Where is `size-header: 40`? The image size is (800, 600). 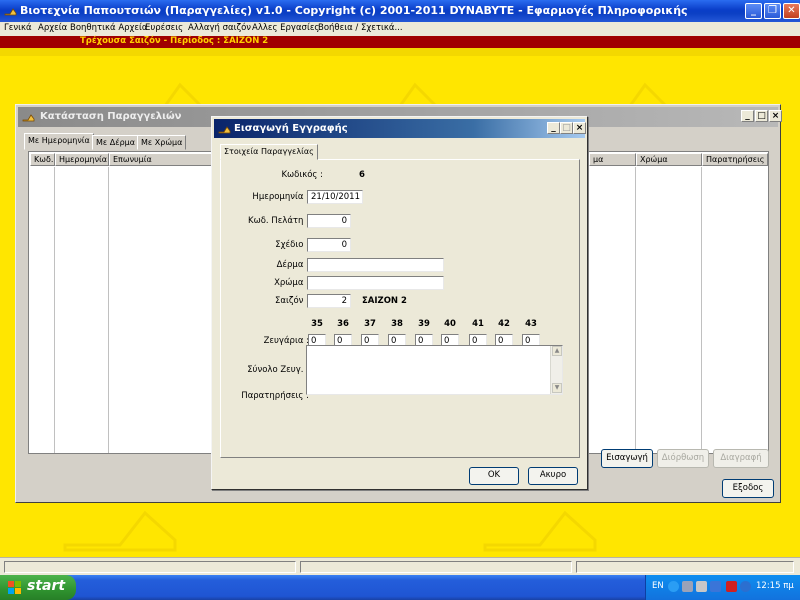
size-header: 40 is located at coordinates (450, 324).